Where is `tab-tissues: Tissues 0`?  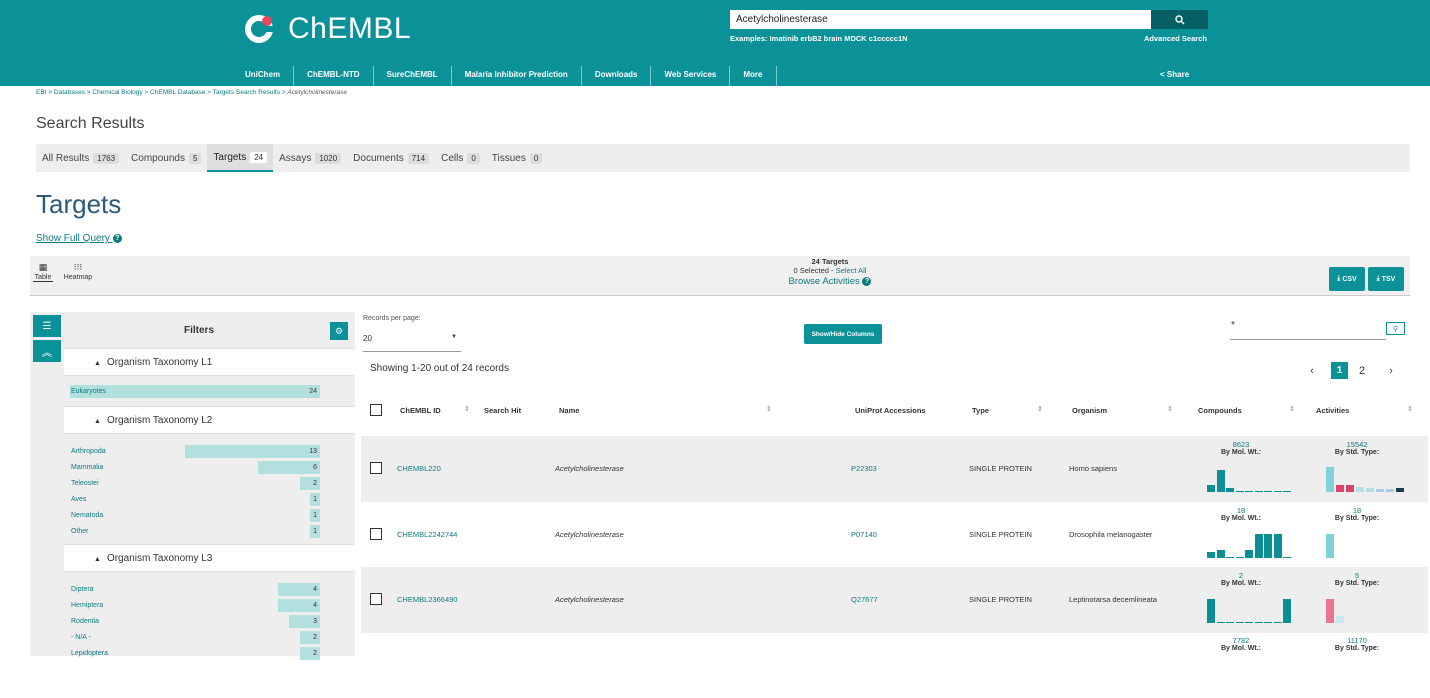
tab-tissues: Tissues 0 is located at coordinates (517, 158).